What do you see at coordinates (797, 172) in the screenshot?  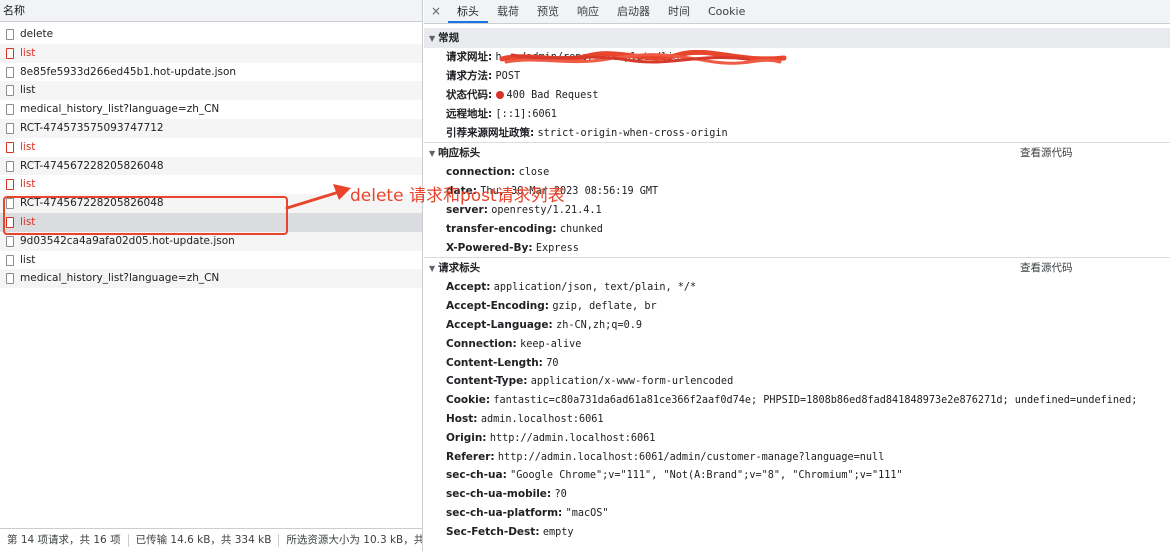 I see `header-row: connection: close` at bounding box center [797, 172].